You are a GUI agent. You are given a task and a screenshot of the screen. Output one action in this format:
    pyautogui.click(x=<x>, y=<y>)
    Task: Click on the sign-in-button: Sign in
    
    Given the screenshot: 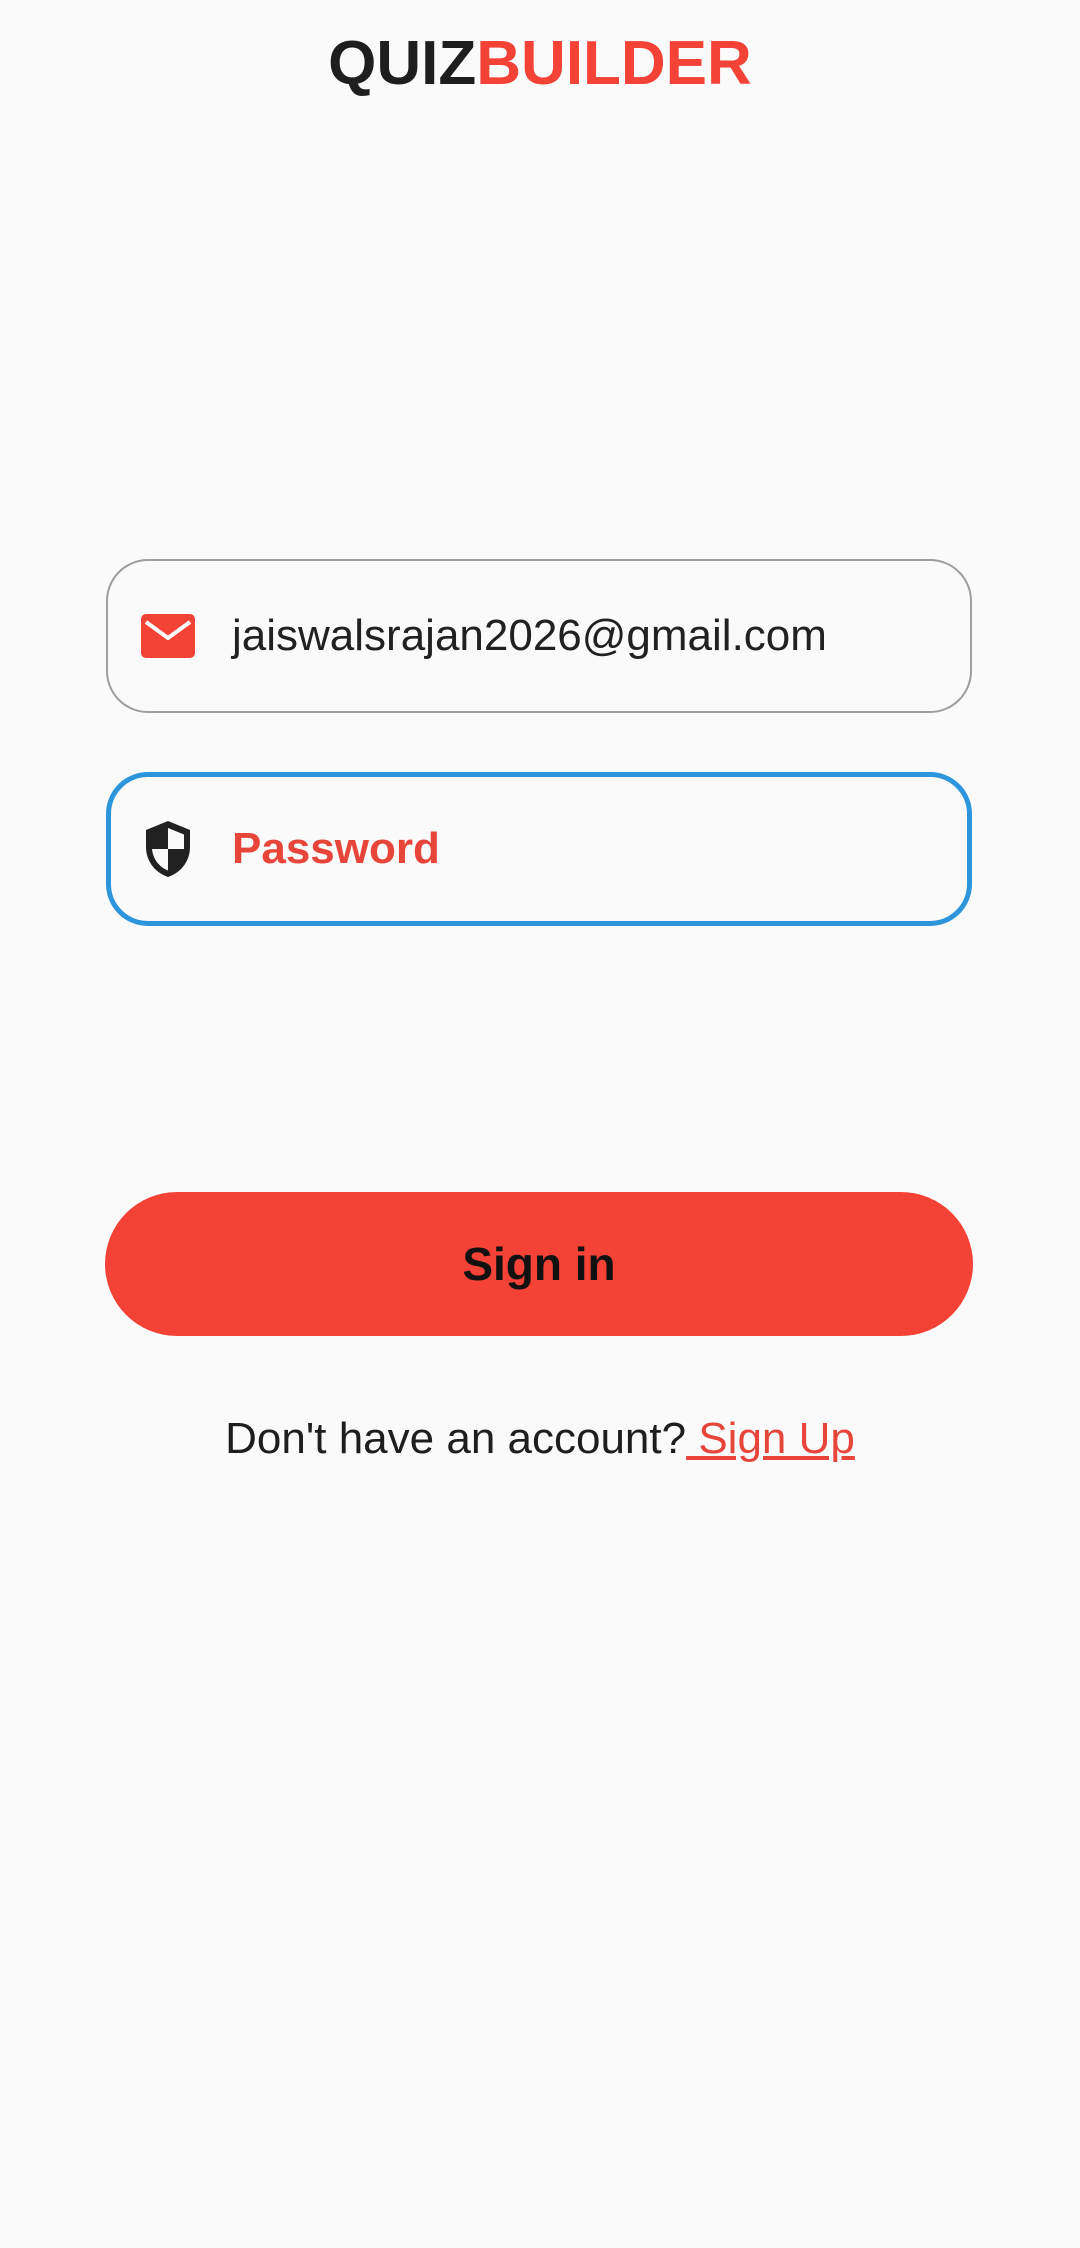 What is the action you would take?
    pyautogui.click(x=539, y=1264)
    